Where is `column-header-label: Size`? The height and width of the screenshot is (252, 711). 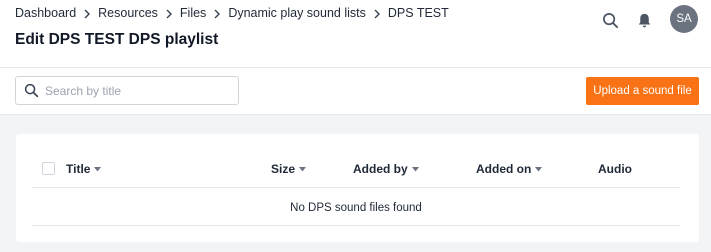
column-header-label: Size is located at coordinates (283, 169).